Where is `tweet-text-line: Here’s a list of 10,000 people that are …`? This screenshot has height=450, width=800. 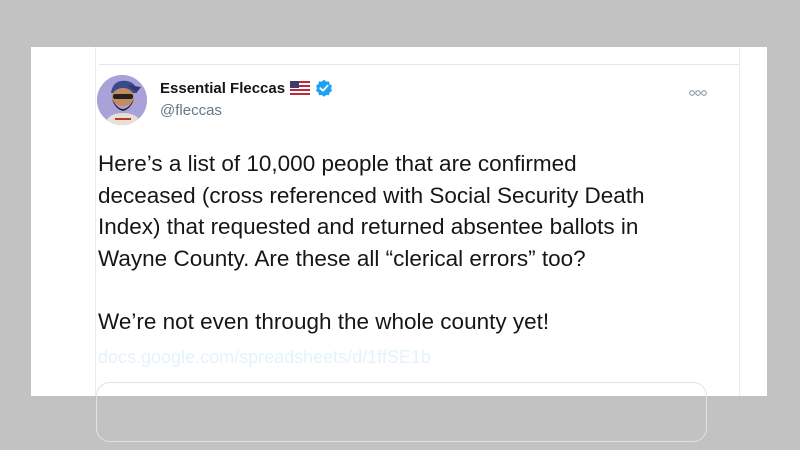 tweet-text-line: Here’s a list of 10,000 people that are … is located at coordinates (337, 163).